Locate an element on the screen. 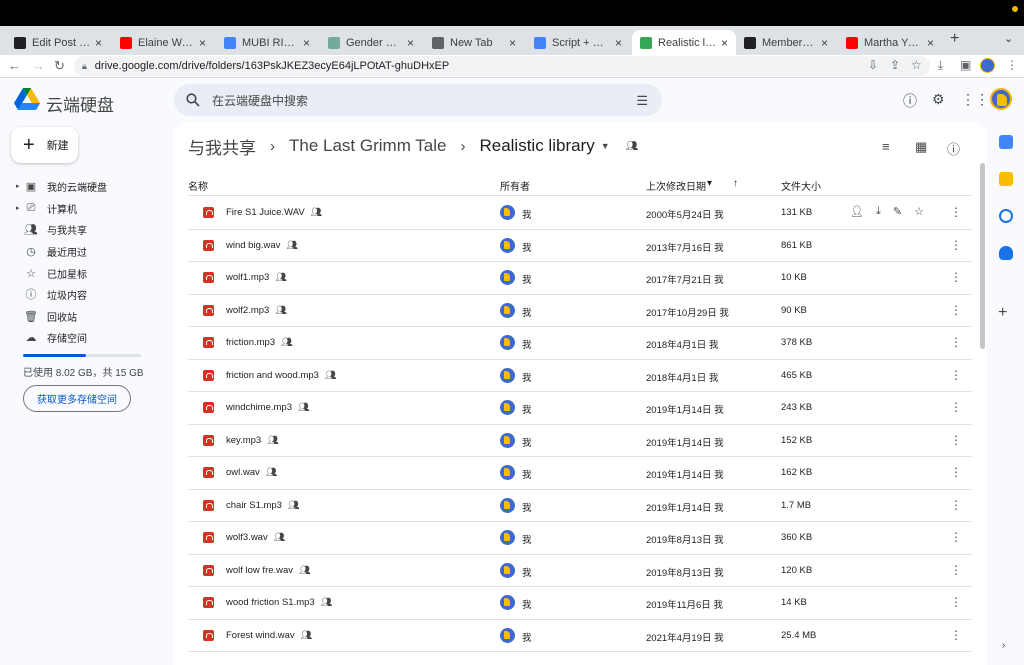 The image size is (1024, 665). drive-logo-icon is located at coordinates (27, 99).